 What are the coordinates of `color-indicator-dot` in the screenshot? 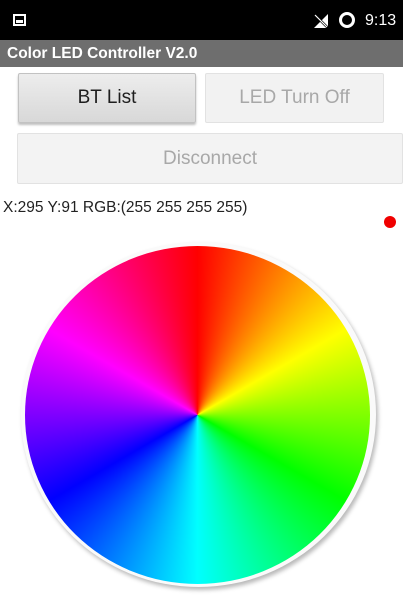 It's located at (390, 222).